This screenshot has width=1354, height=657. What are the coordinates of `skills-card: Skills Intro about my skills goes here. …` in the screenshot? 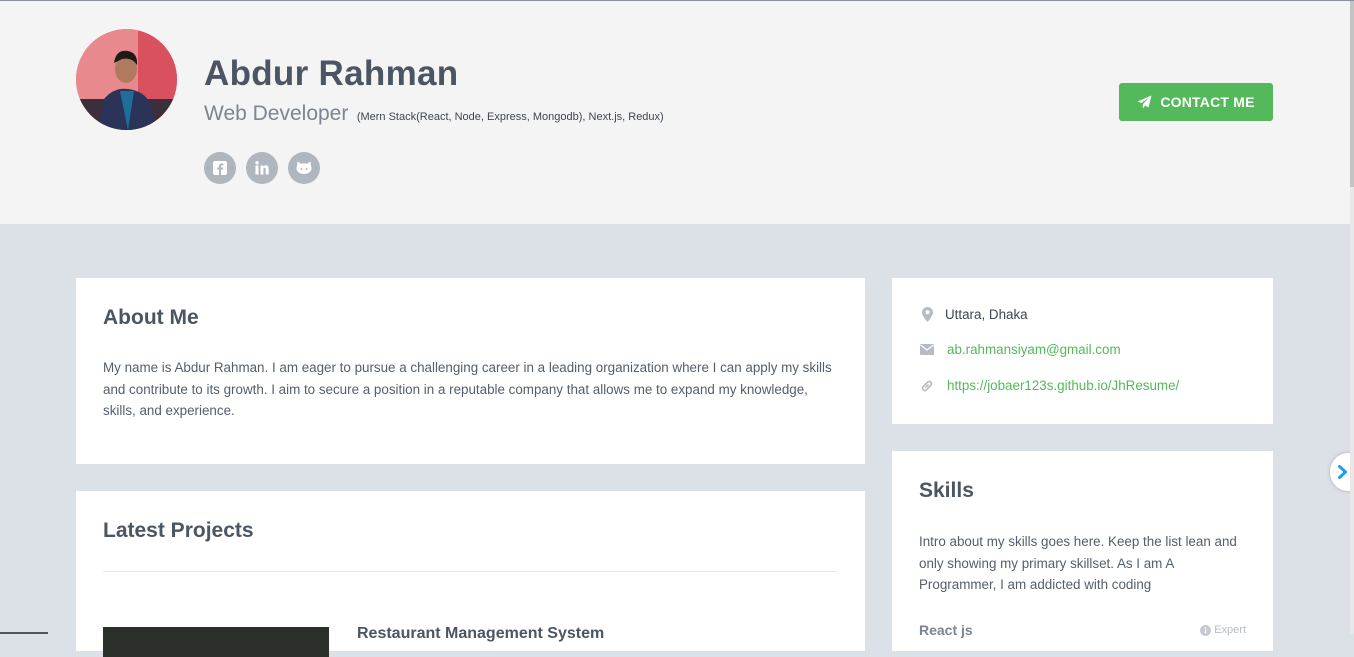 It's located at (1082, 551).